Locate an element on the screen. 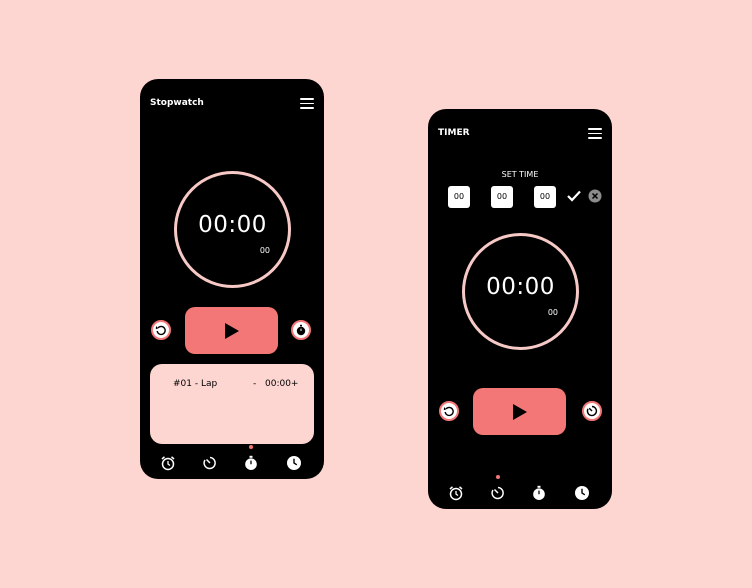 The height and width of the screenshot is (588, 752). stopwatch-nav-icon is located at coordinates (251, 463).